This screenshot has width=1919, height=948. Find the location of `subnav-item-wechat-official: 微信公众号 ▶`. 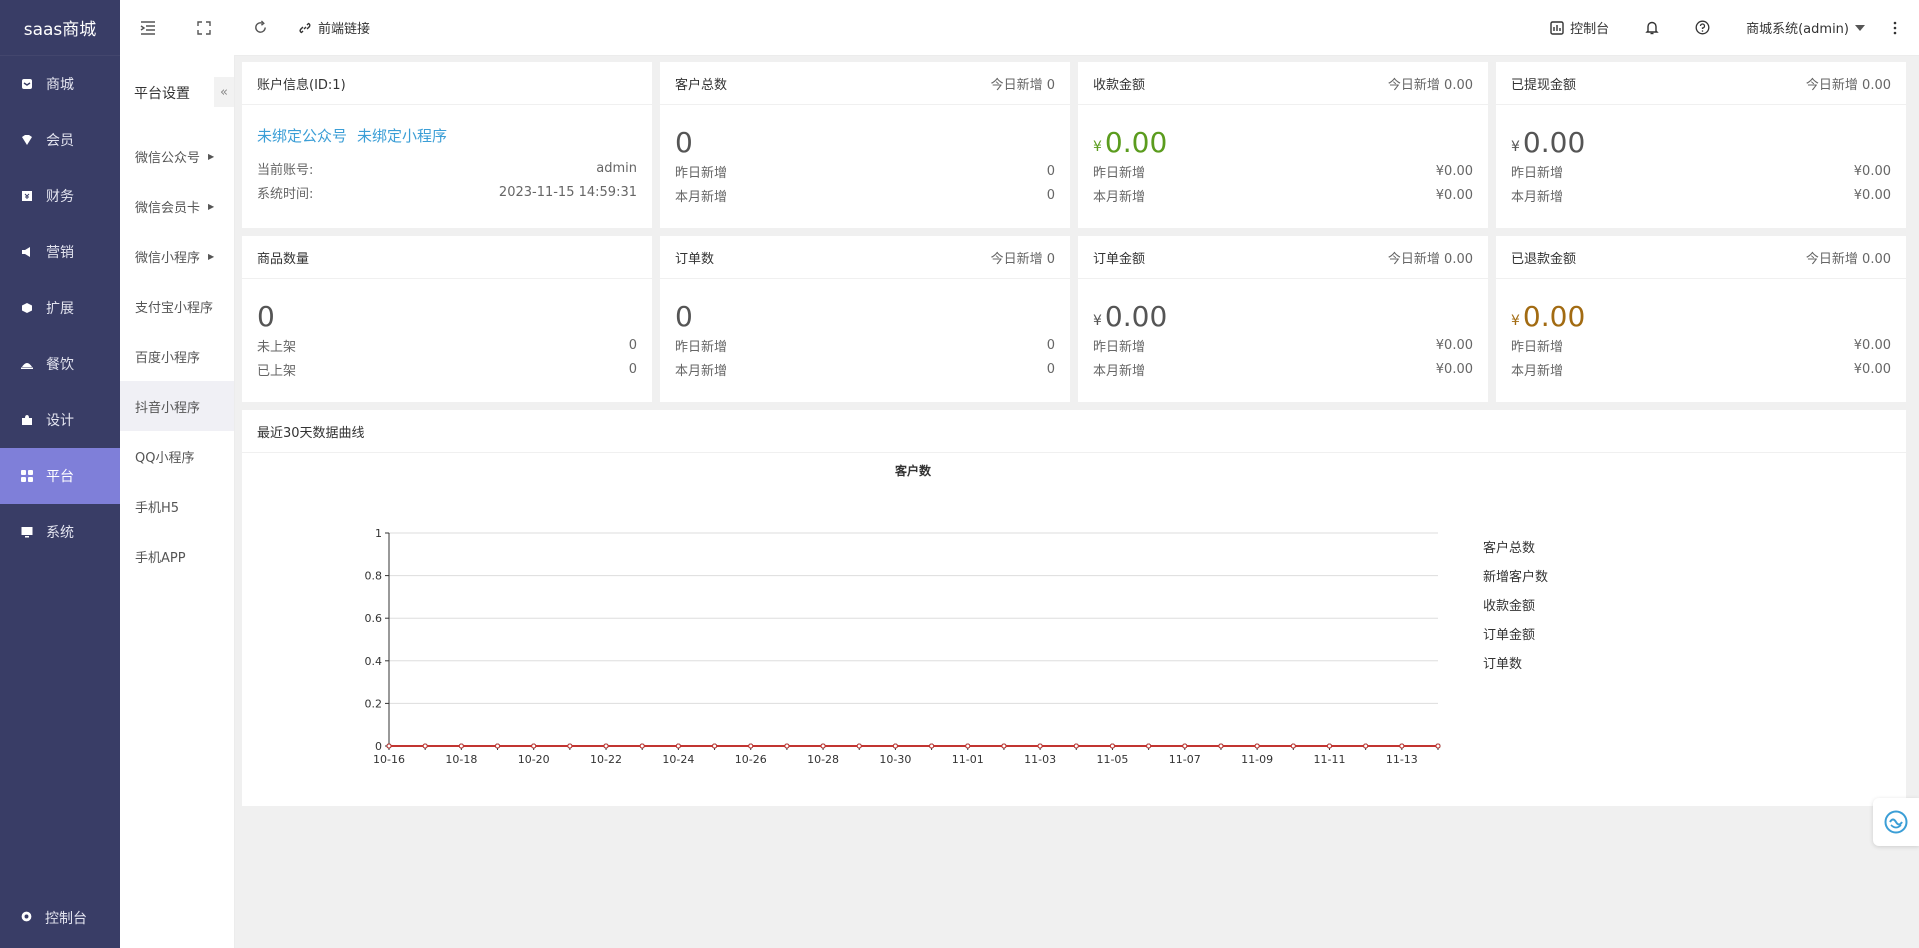

subnav-item-wechat-official: 微信公众号 ▶ is located at coordinates (177, 156).